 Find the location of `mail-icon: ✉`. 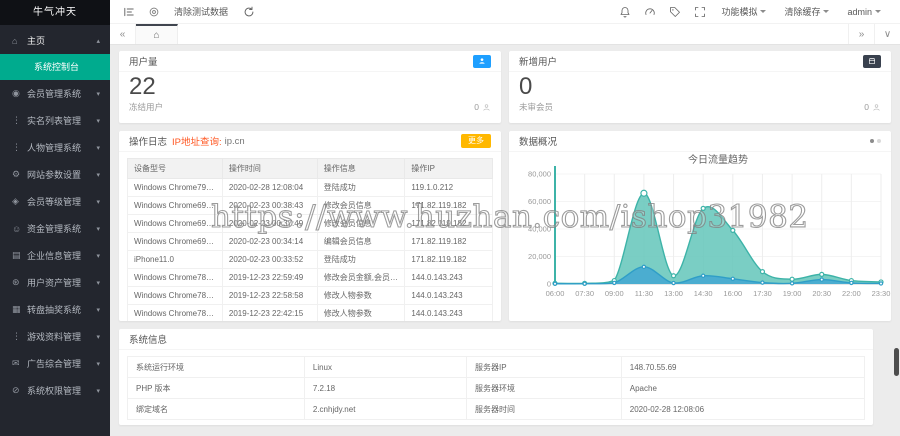

mail-icon: ✉ is located at coordinates (16, 363).